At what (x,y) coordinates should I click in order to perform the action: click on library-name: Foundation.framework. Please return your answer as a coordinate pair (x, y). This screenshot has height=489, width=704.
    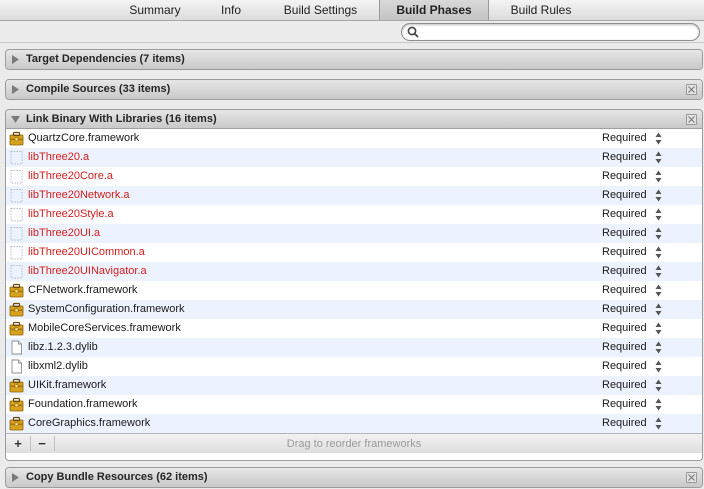
    Looking at the image, I should click on (83, 404).